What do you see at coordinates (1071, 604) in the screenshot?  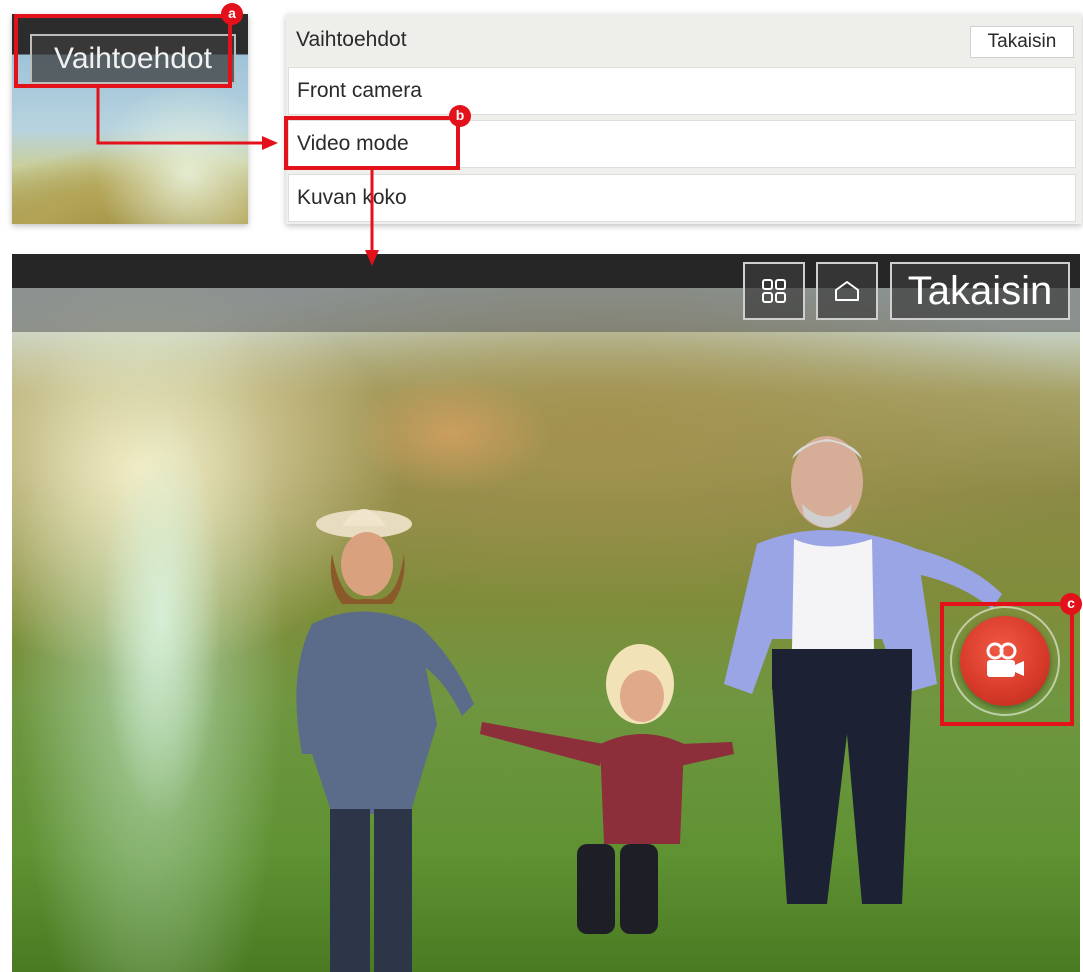 I see `callout-badge-c: c` at bounding box center [1071, 604].